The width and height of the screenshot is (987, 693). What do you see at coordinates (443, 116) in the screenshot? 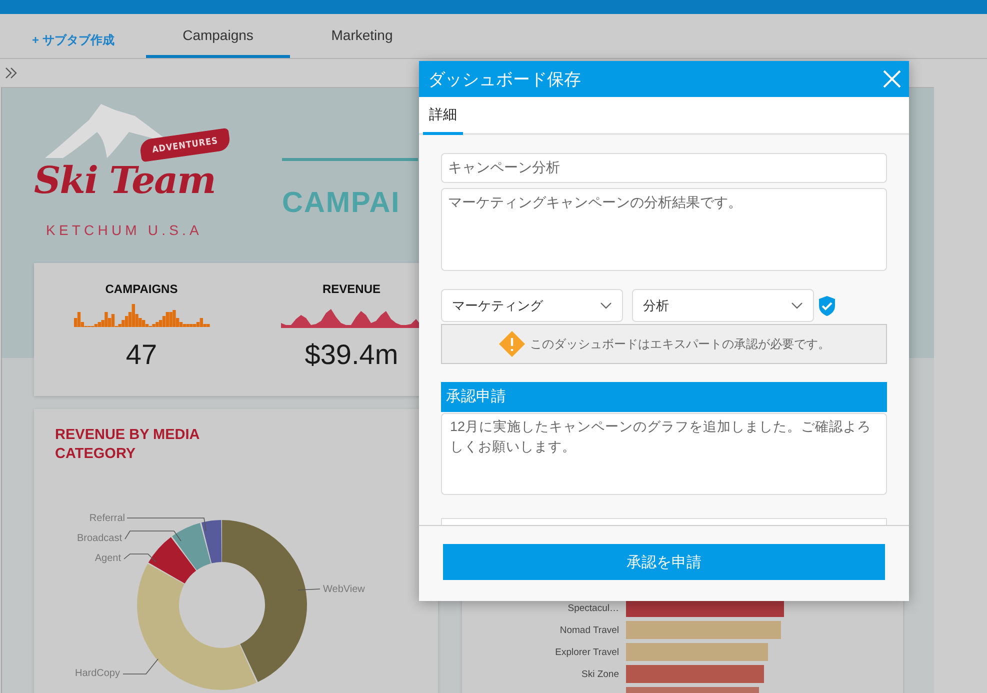
I see `dialog-tab: 詳細` at bounding box center [443, 116].